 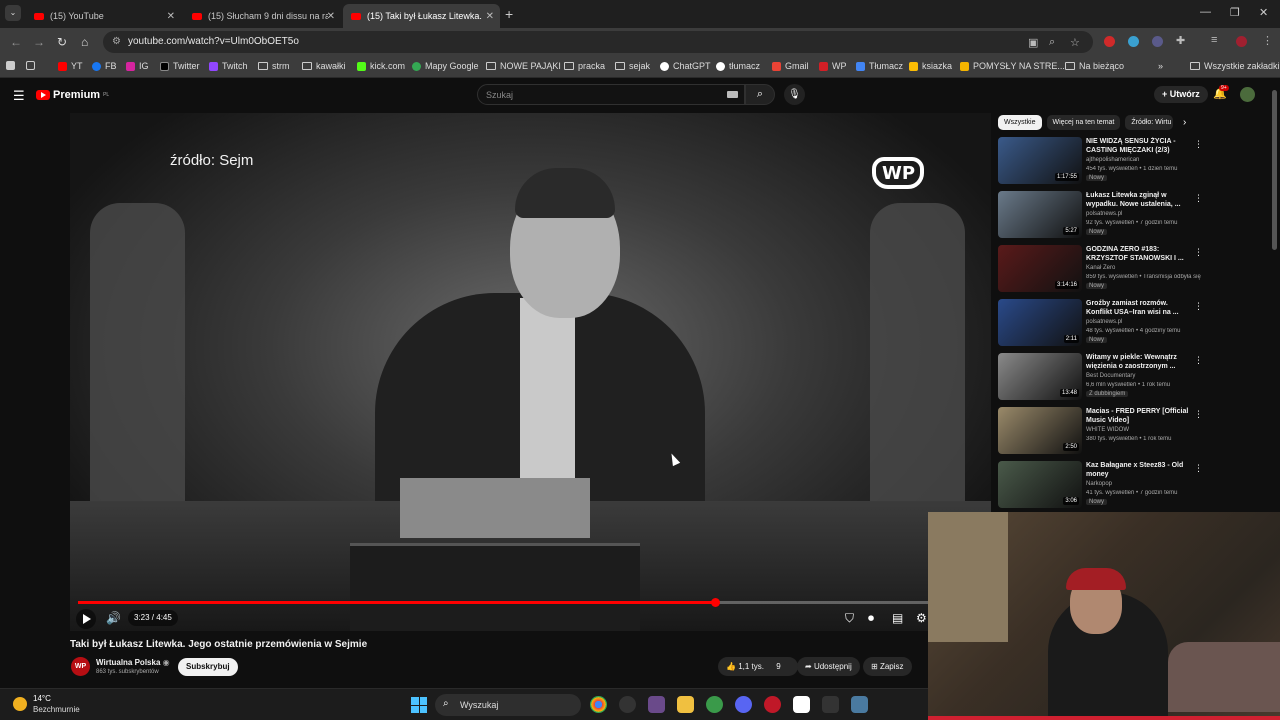 I want to click on progress-bar, so click(x=533, y=602).